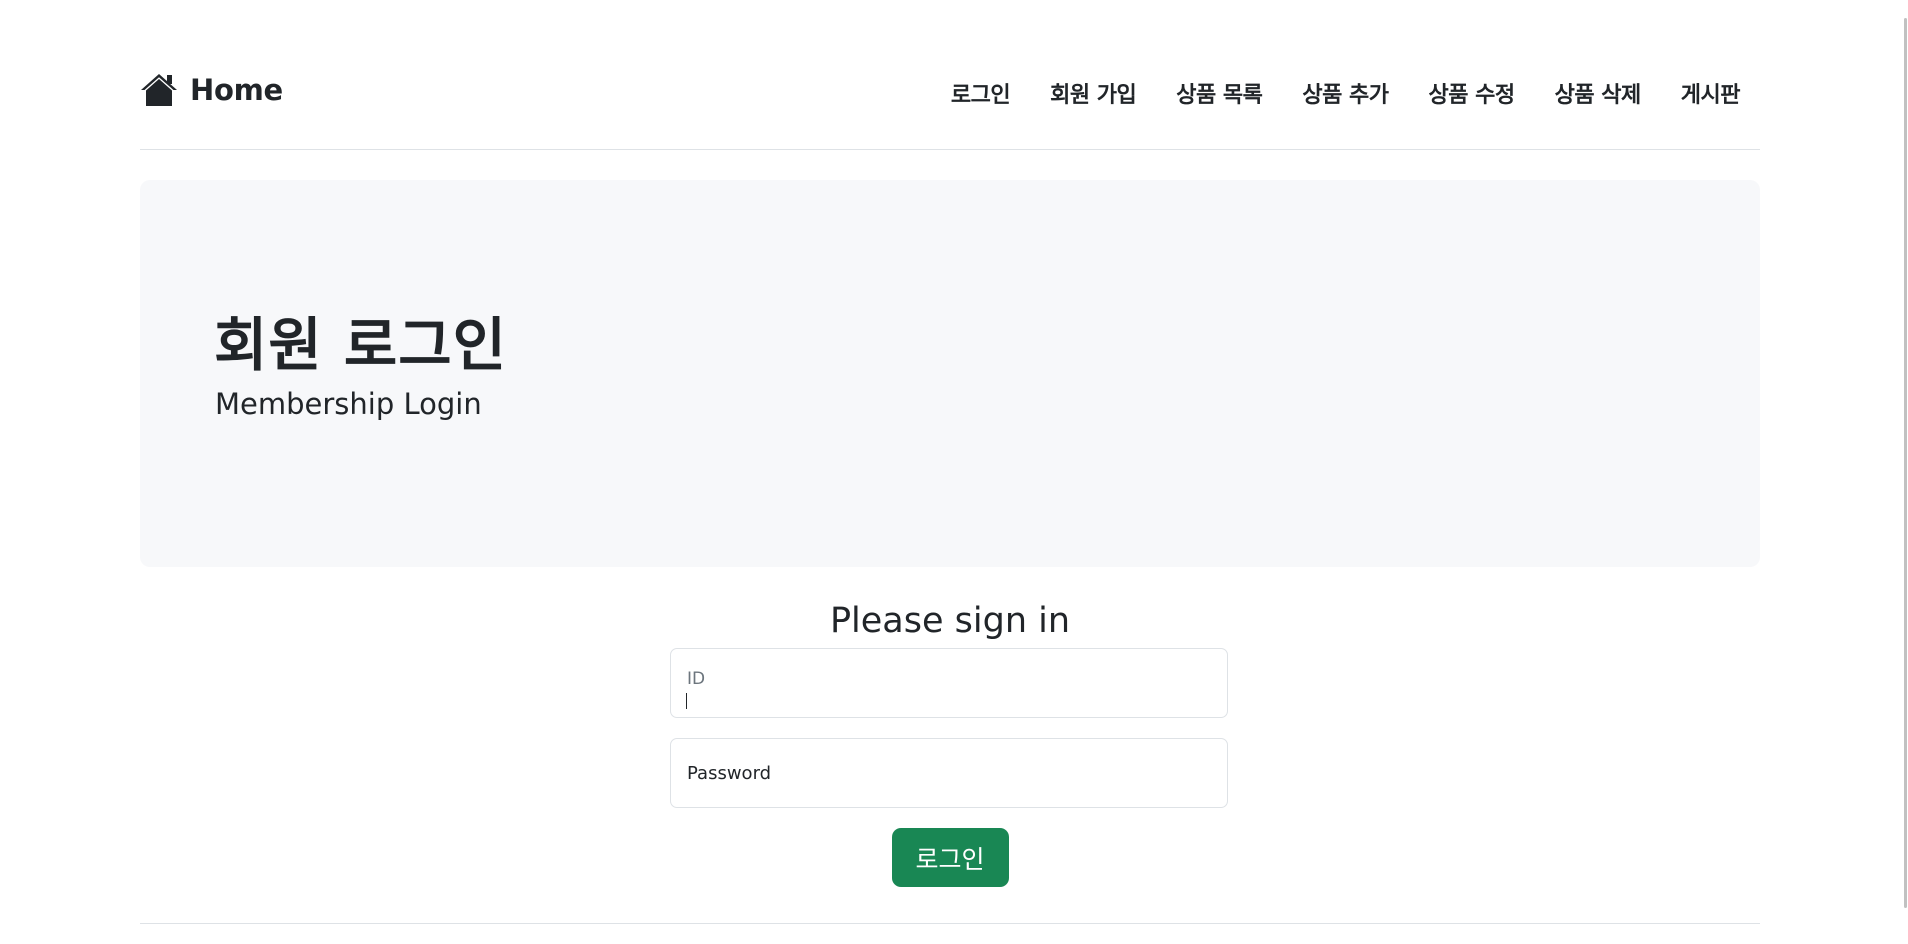 Image resolution: width=1908 pixels, height=944 pixels. What do you see at coordinates (696, 679) in the screenshot?
I see `id-field-label: ID` at bounding box center [696, 679].